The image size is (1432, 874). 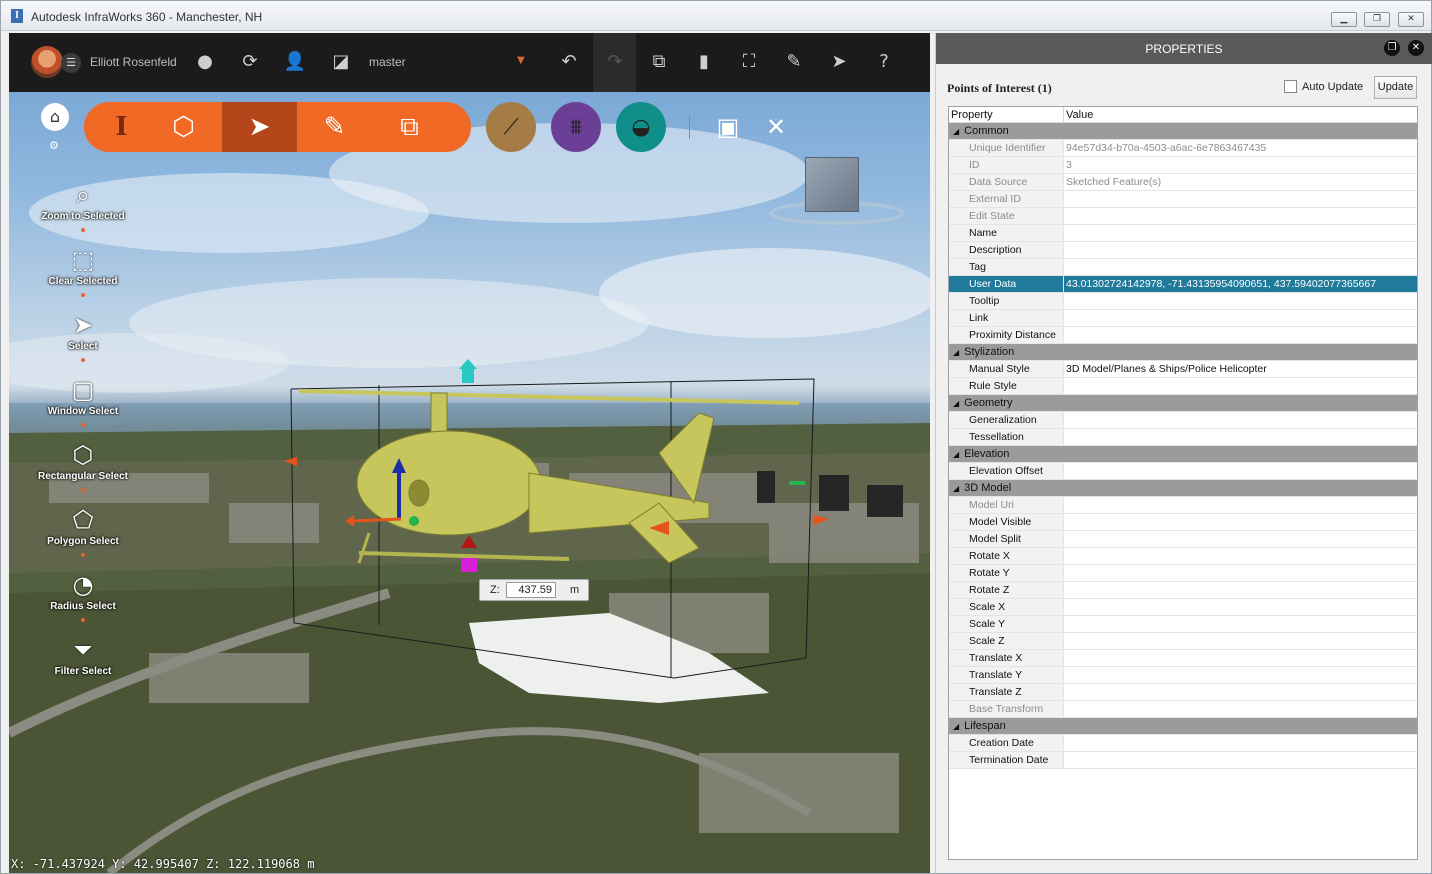 What do you see at coordinates (259, 127) in the screenshot?
I see `select-mode-button: ➤` at bounding box center [259, 127].